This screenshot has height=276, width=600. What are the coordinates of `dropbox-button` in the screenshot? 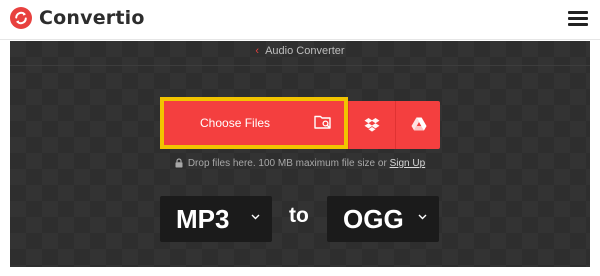 It's located at (372, 125).